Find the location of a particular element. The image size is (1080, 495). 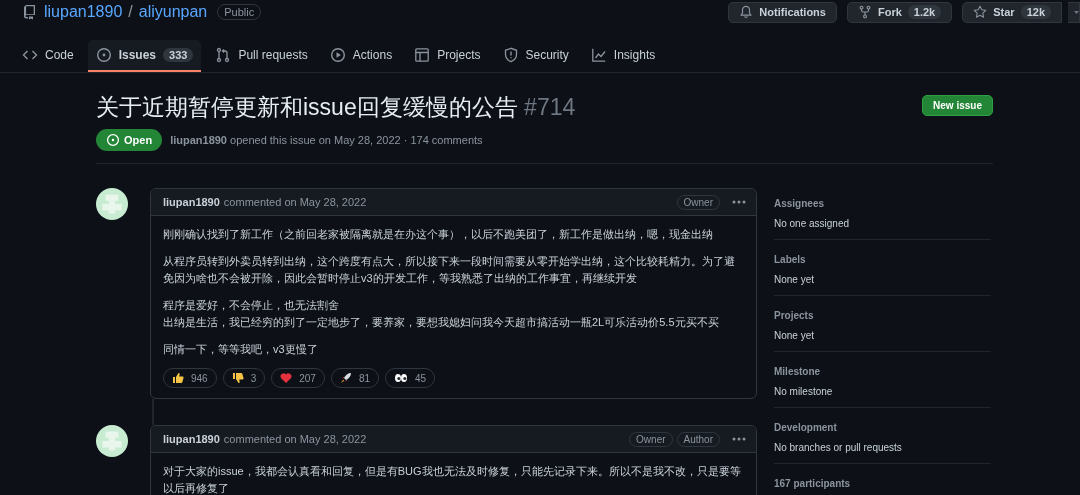

repo-name-link: aliyunpan is located at coordinates (173, 12).